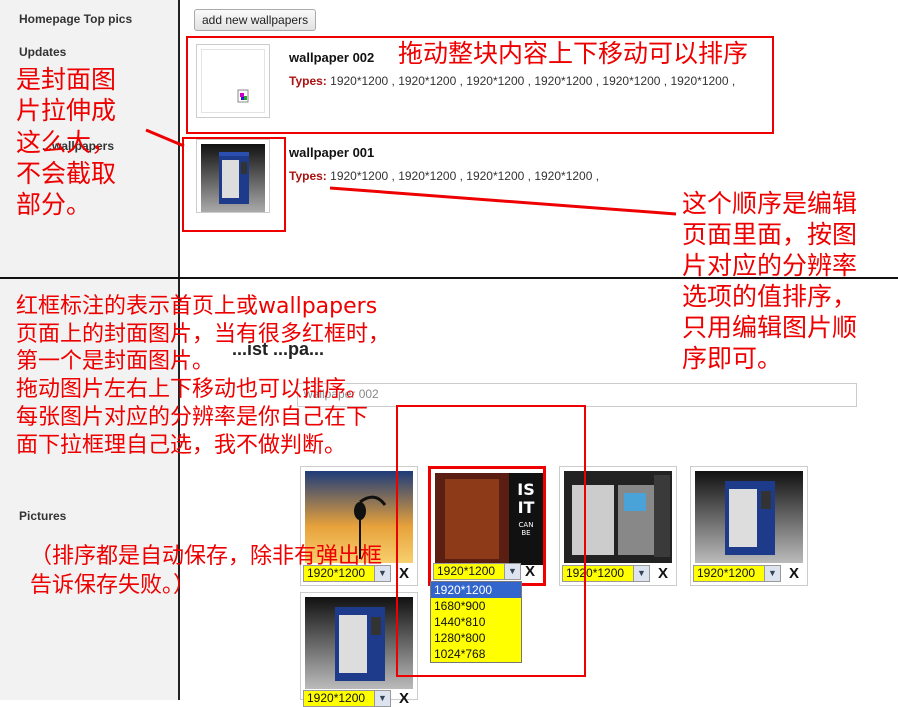 The image size is (898, 707). Describe the element at coordinates (749, 517) in the screenshot. I see `vending-machine-image` at that location.